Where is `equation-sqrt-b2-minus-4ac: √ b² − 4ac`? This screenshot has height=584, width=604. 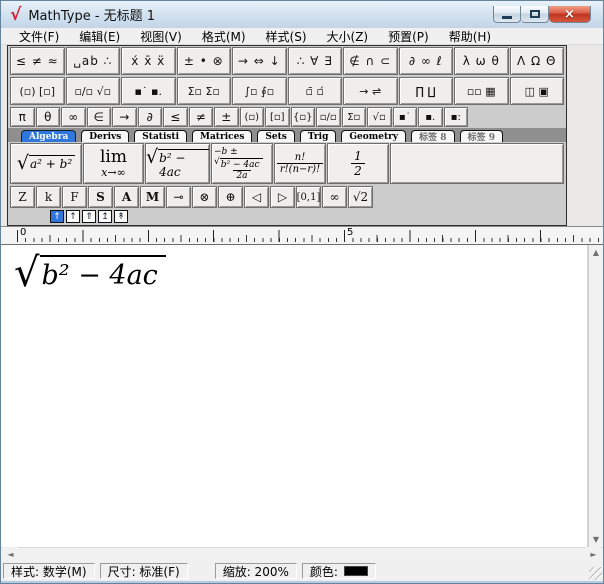
equation-sqrt-b2-minus-4ac: √ b² − 4ac is located at coordinates (90, 273).